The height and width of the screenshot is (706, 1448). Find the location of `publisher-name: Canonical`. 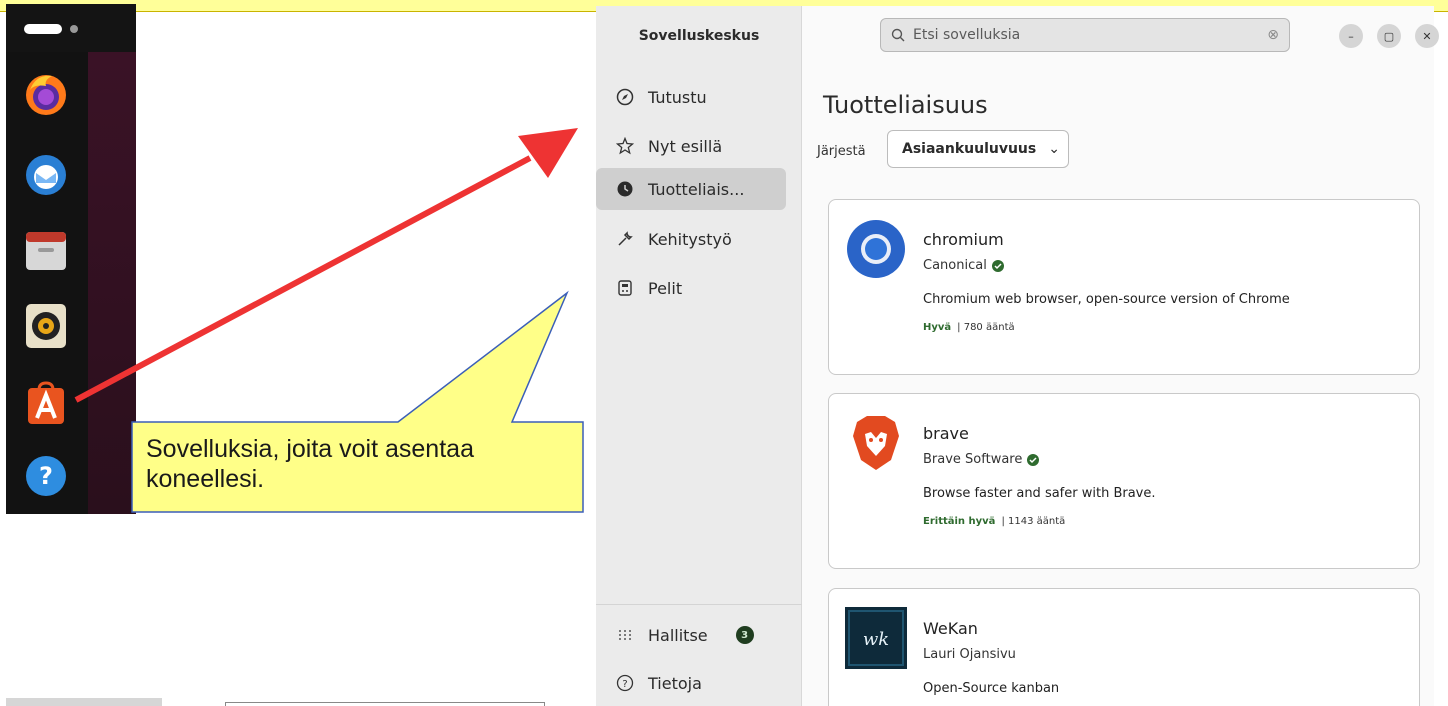

publisher-name: Canonical is located at coordinates (955, 265).